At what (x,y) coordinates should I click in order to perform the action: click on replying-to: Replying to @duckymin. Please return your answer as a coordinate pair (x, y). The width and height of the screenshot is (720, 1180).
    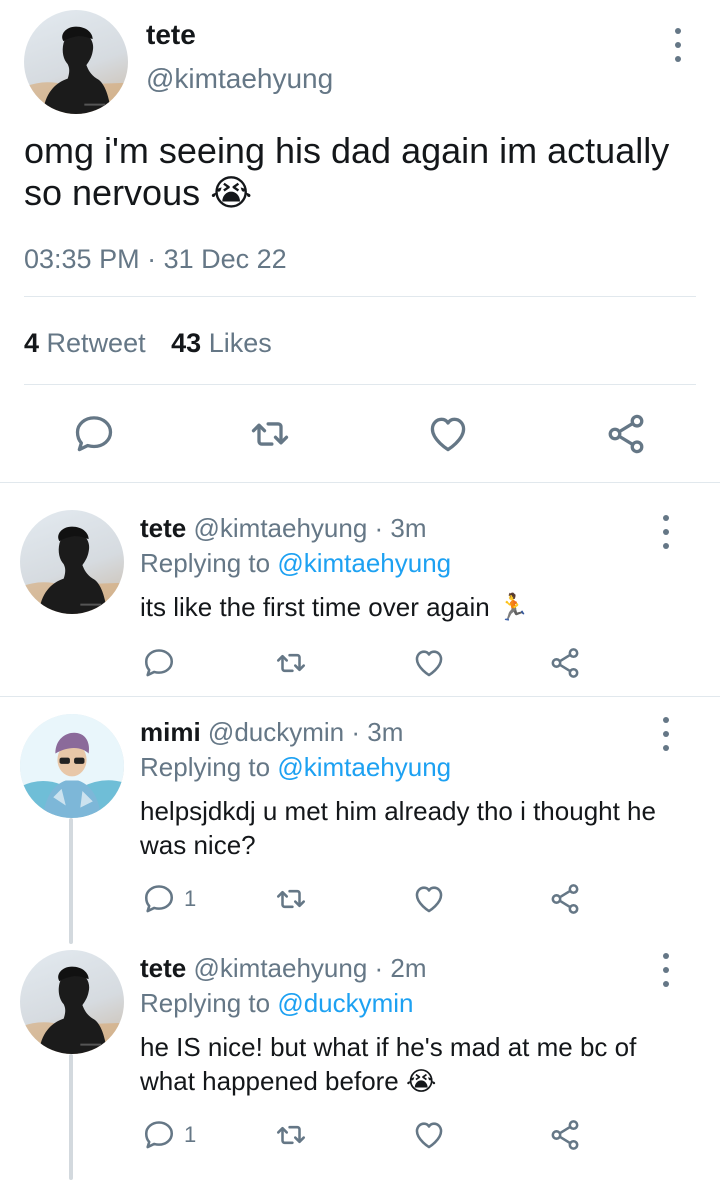
    Looking at the image, I should click on (277, 1003).